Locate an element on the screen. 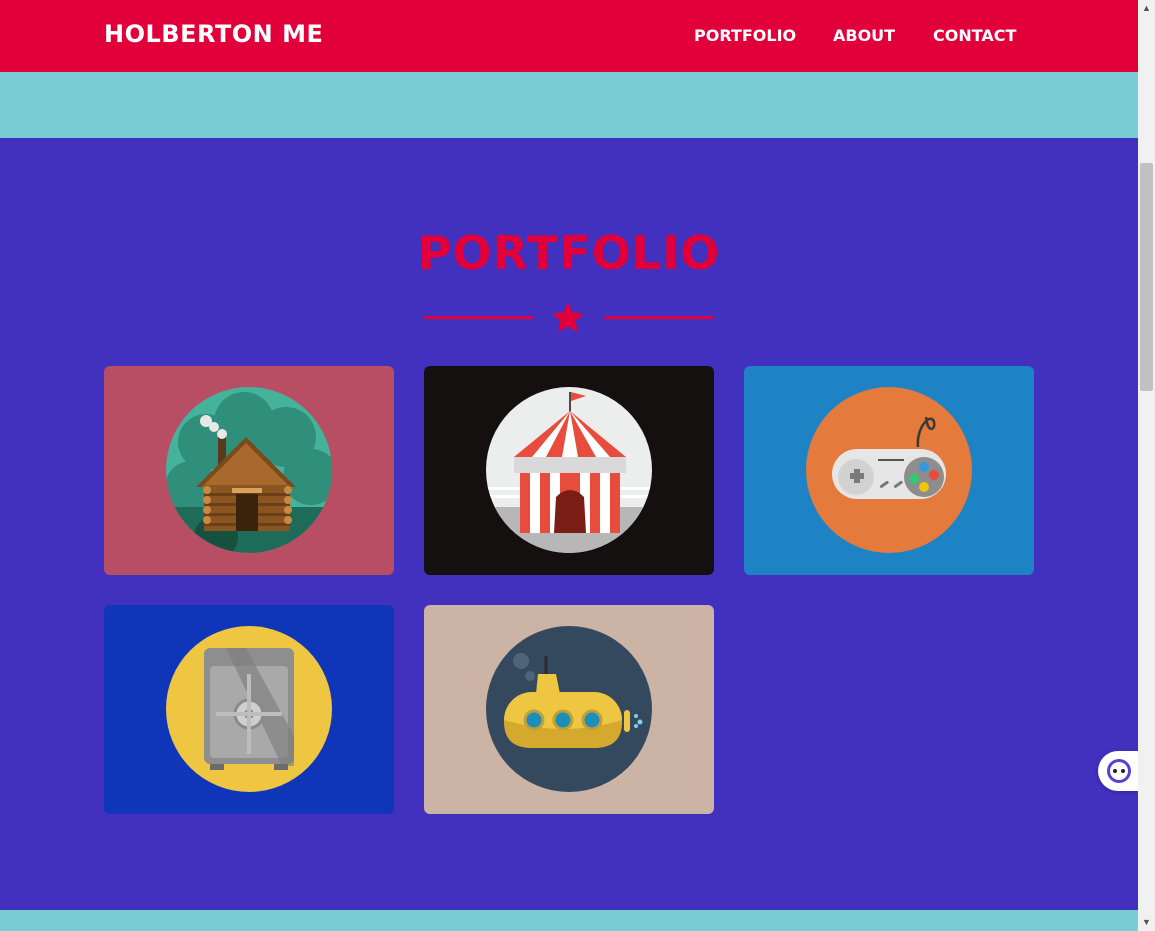 The width and height of the screenshot is (1155, 931). portfolio-card-submarine is located at coordinates (569, 709).